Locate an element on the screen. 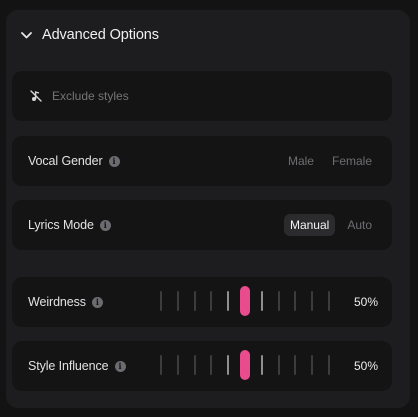 Image resolution: width=418 pixels, height=417 pixels. weirdness-slider is located at coordinates (245, 301).